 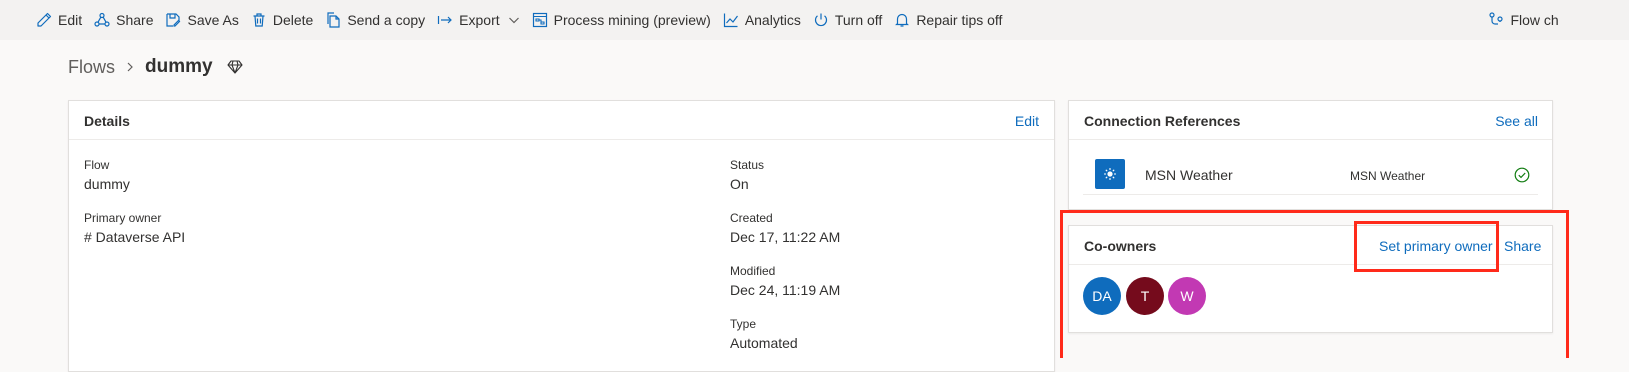 I want to click on connection-references-title: Connection References, so click(x=1162, y=121).